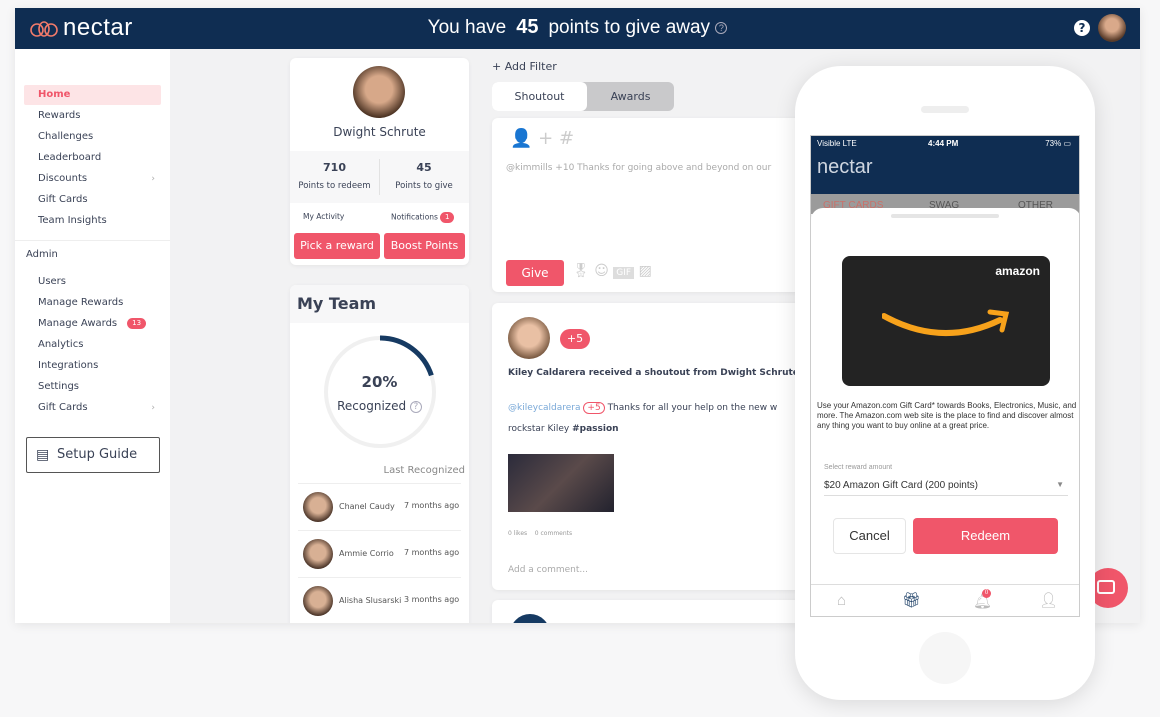 The height and width of the screenshot is (717, 1160). I want to click on profile-icon: 👤︎, so click(1048, 600).